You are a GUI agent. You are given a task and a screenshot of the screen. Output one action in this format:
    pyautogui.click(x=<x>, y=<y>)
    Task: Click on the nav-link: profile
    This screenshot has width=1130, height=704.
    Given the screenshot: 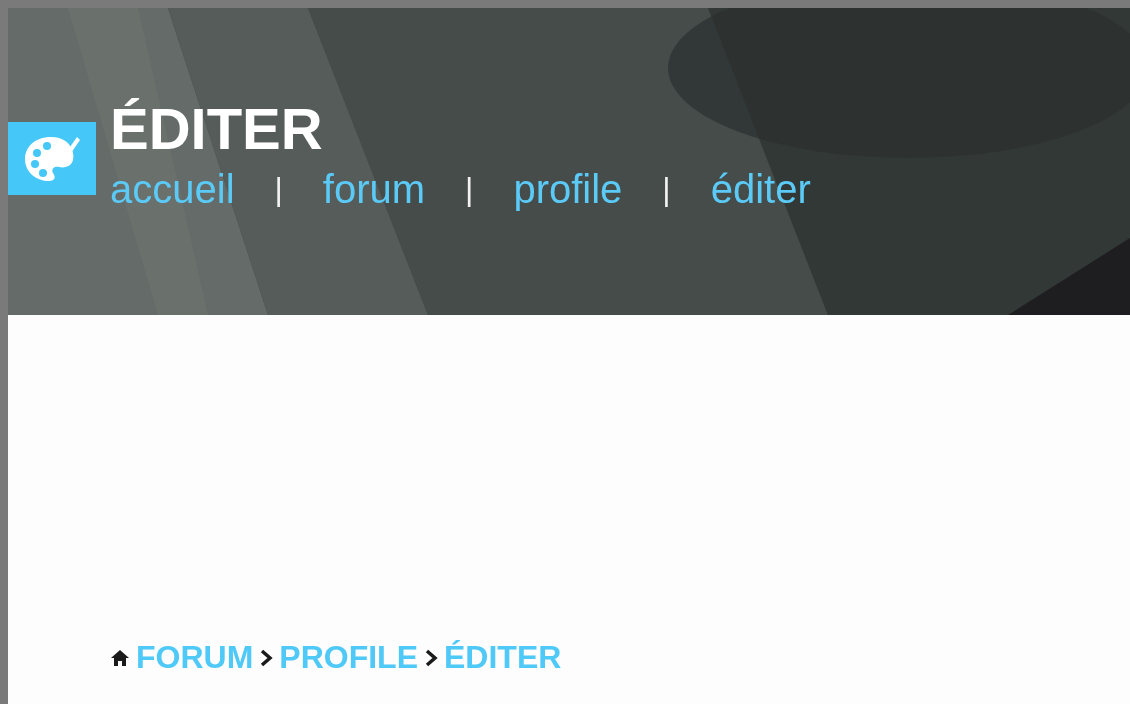 What is the action you would take?
    pyautogui.click(x=568, y=189)
    